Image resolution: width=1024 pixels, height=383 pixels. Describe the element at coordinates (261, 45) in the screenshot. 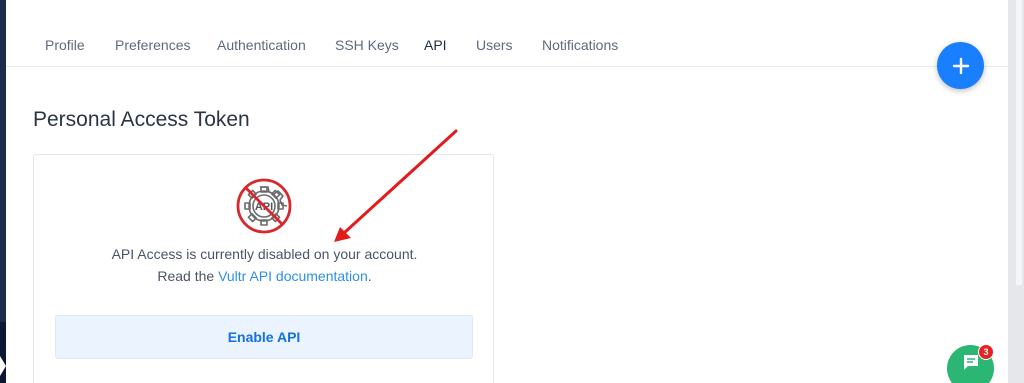

I see `tab-authentication: Authentication` at that location.